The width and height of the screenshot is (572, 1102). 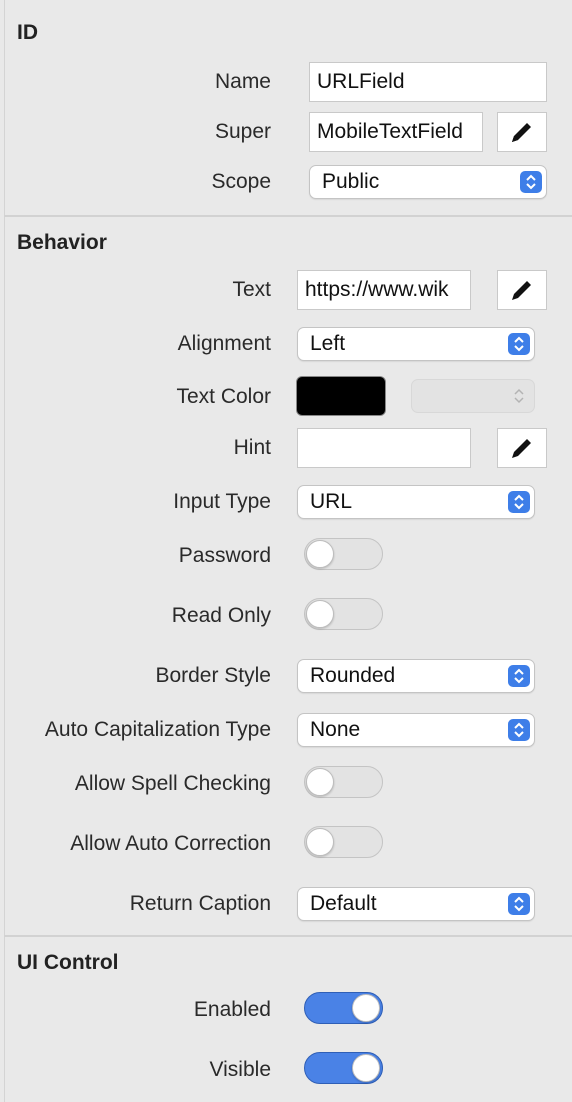 I want to click on return-caption-value: Default, so click(x=343, y=903).